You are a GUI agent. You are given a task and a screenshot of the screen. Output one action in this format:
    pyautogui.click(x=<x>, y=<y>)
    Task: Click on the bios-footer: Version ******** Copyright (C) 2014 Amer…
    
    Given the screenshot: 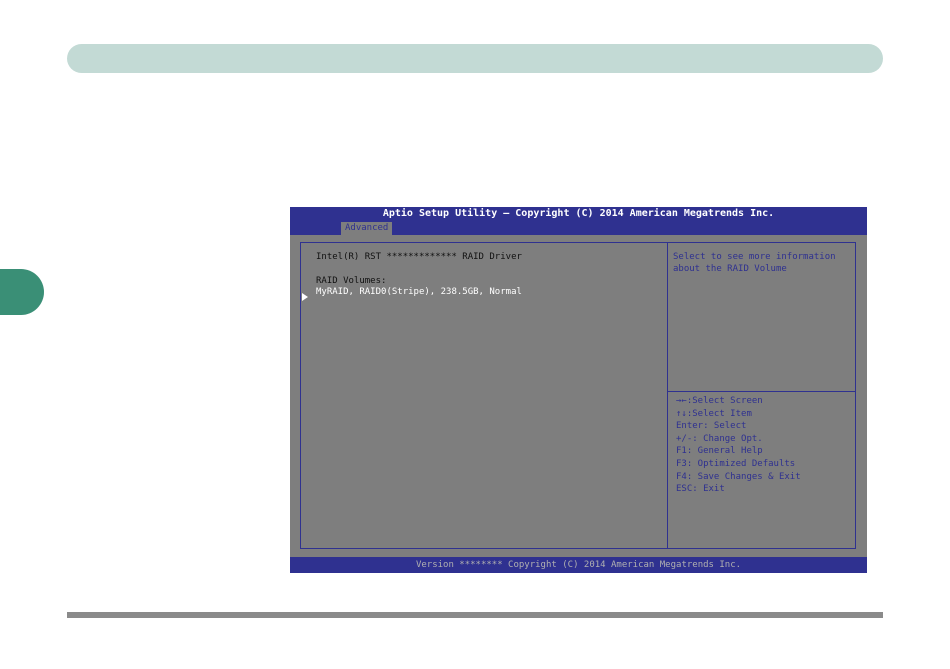 What is the action you would take?
    pyautogui.click(x=578, y=565)
    